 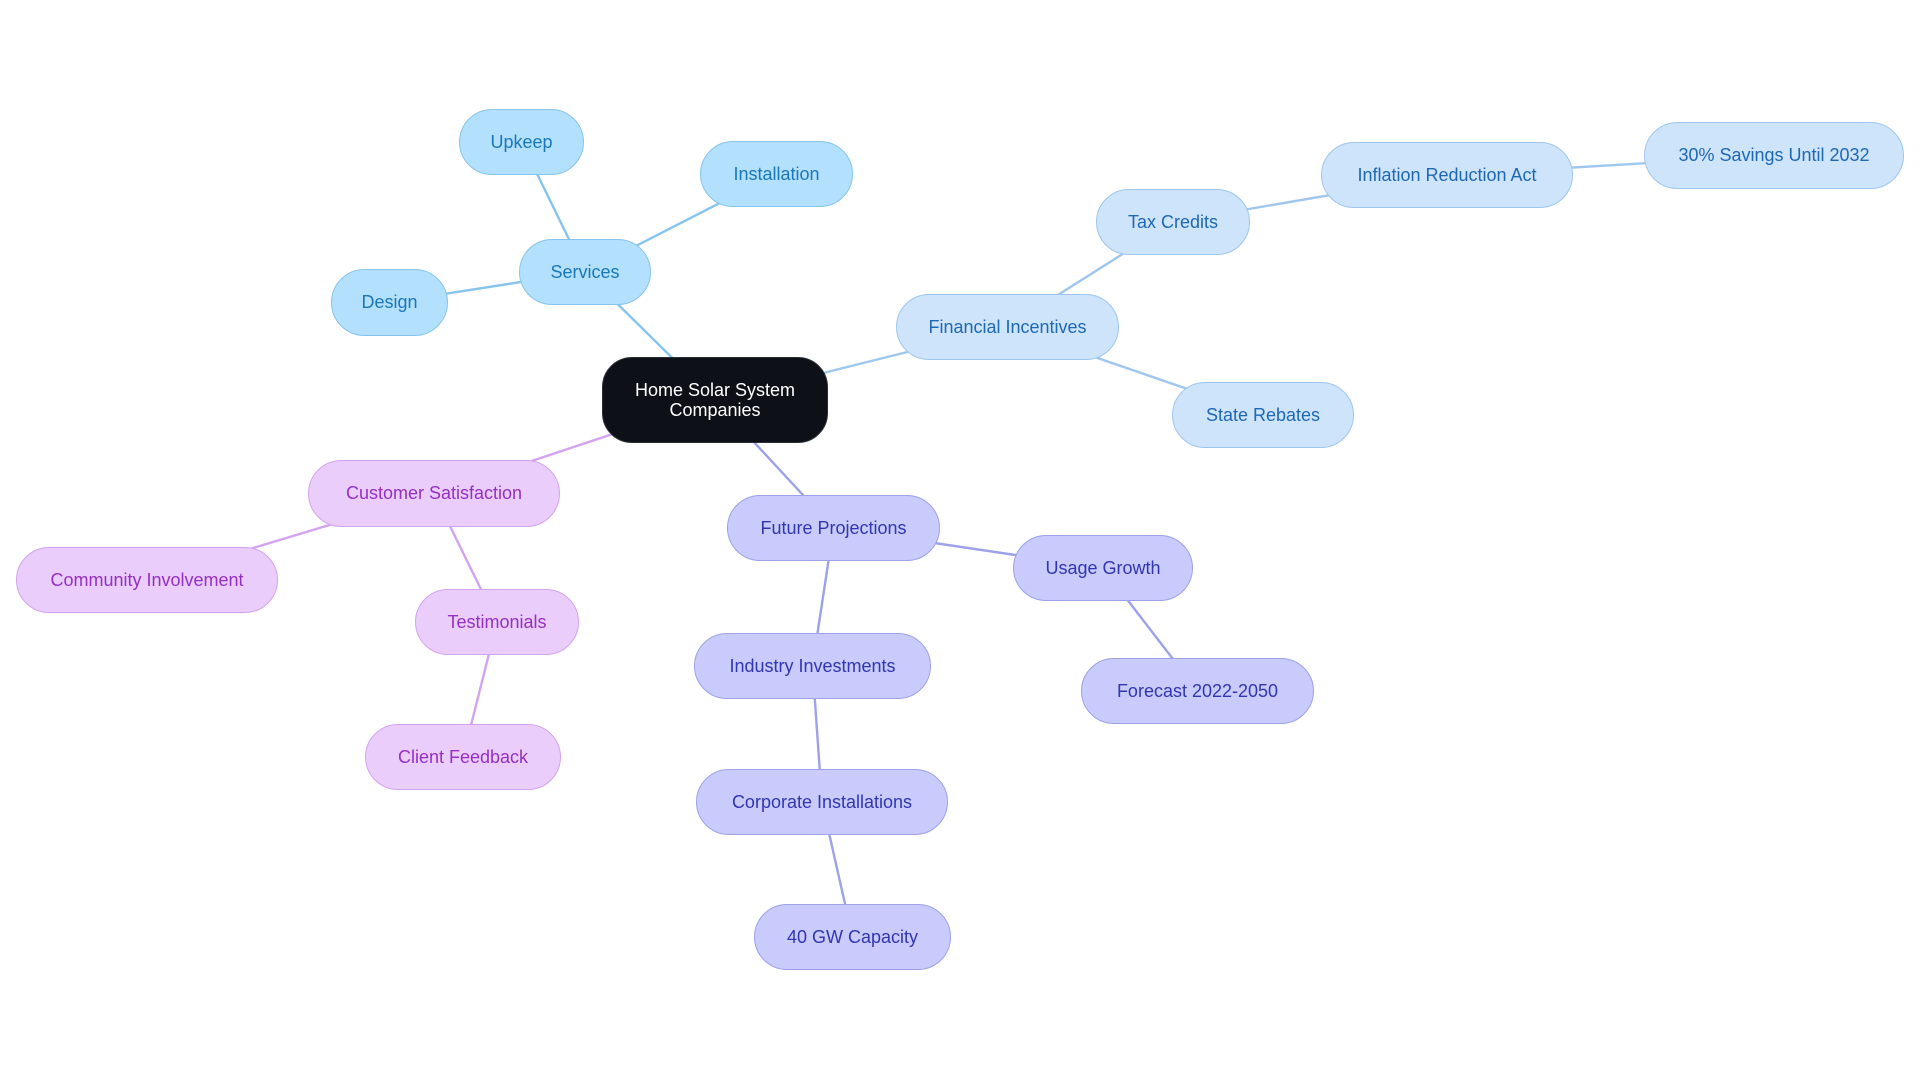 I want to click on node-label: Financial Incentives, so click(x=1007, y=326).